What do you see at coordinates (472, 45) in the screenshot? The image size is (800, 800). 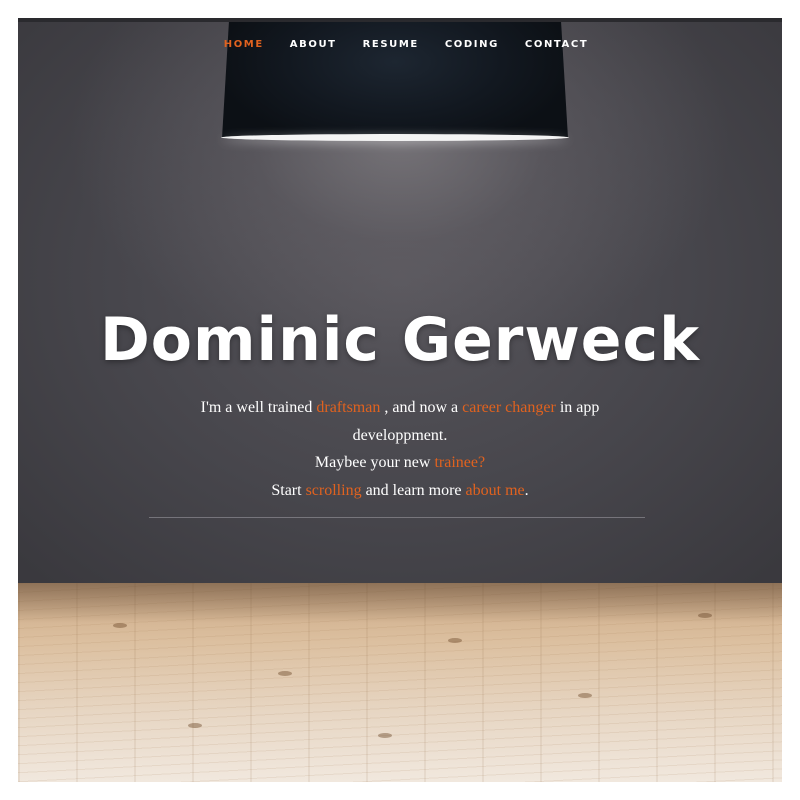 I see `nav-item-coding: CODING` at bounding box center [472, 45].